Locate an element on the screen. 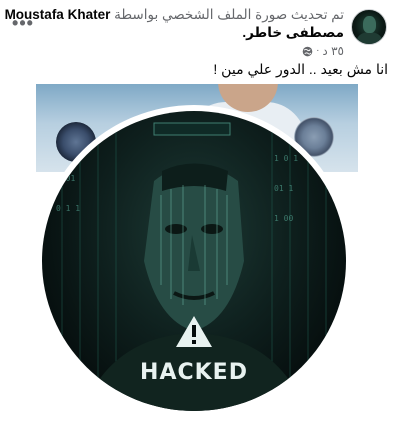 The height and width of the screenshot is (441, 400). svg-text: 1 01 is located at coordinates (65, 178).